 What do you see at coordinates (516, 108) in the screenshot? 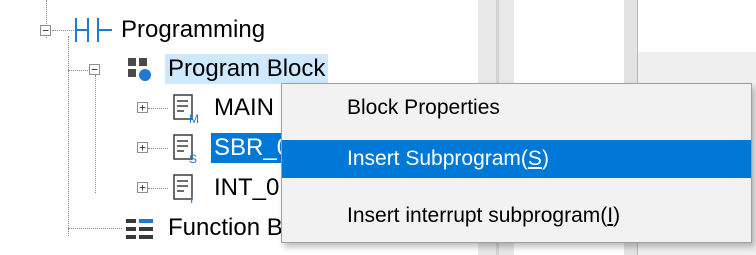
I see `menu-item-block-properties: Block Properties` at bounding box center [516, 108].